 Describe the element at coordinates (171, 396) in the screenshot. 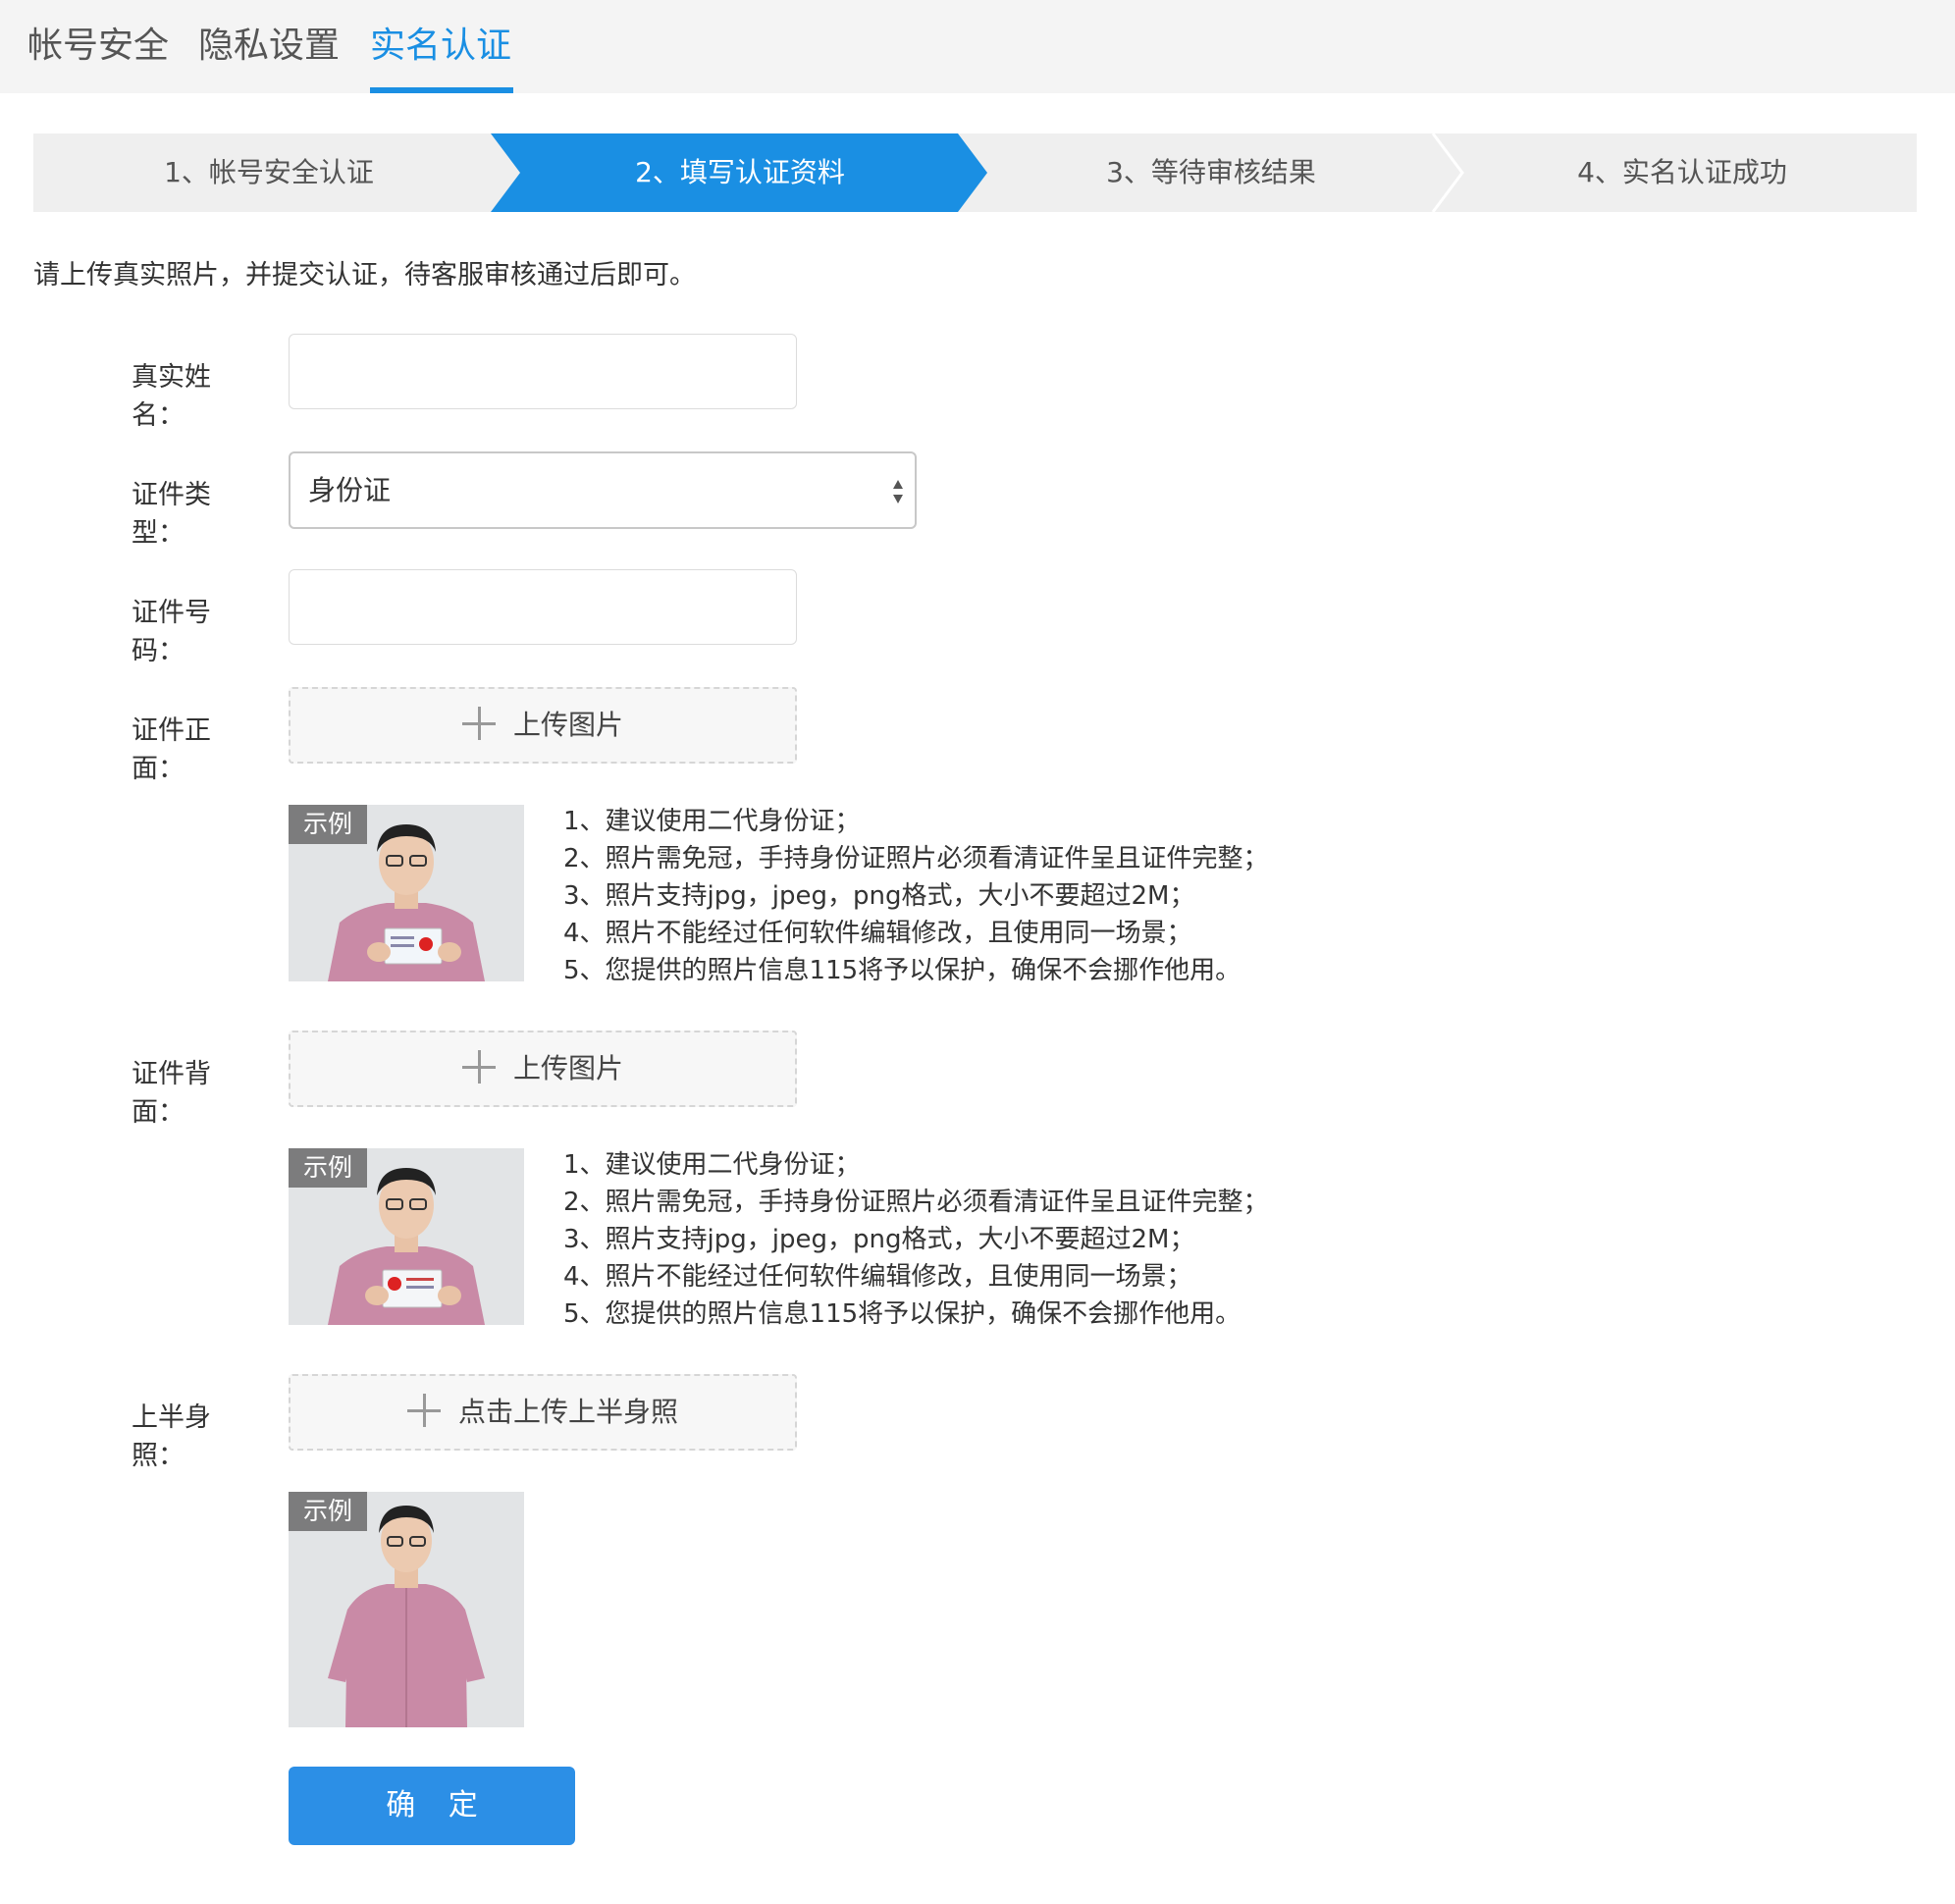

I see `real-name-label: 真实姓名：` at that location.